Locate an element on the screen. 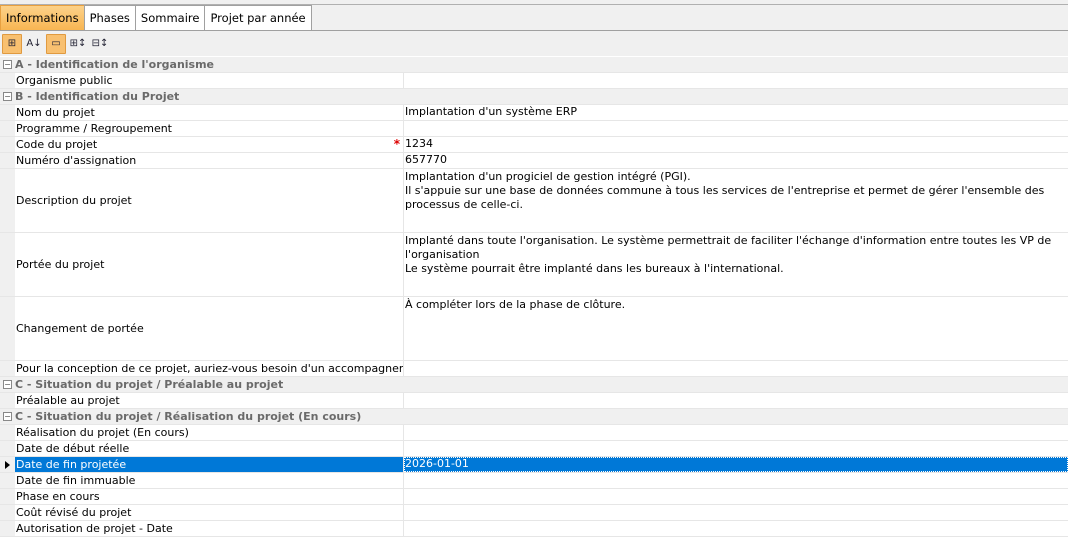  category-header: − A - Identification de l'organisme is located at coordinates (534, 65).